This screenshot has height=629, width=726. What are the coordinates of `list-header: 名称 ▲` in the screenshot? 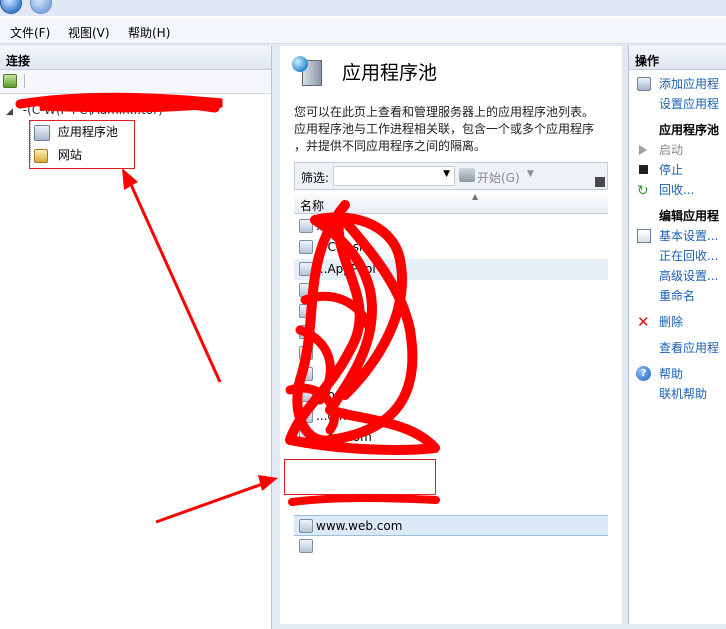 It's located at (451, 203).